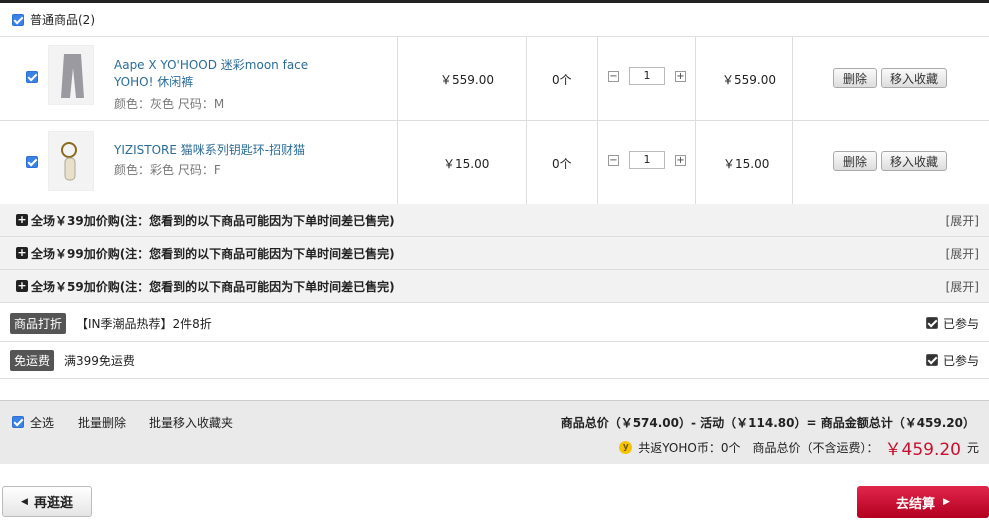 The image size is (989, 524). Describe the element at coordinates (494, 220) in the screenshot. I see `addon-promo-row: + 全场￥39加价购(注：您看到的以下商品可能因为下单时间差已售完) [展开]` at that location.